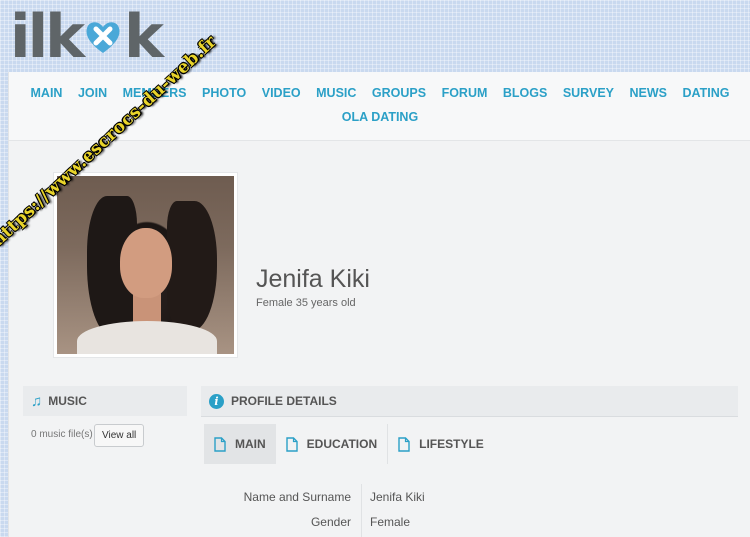  I want to click on nav-video: VIDEO, so click(281, 93).